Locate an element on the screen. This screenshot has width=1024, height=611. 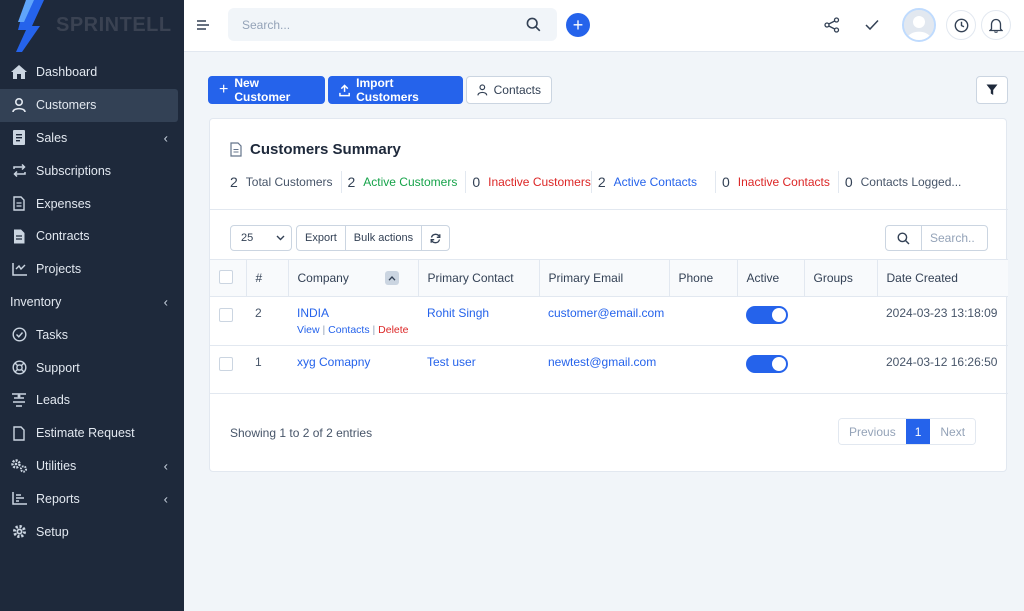
column-header: Groups is located at coordinates (841, 278).